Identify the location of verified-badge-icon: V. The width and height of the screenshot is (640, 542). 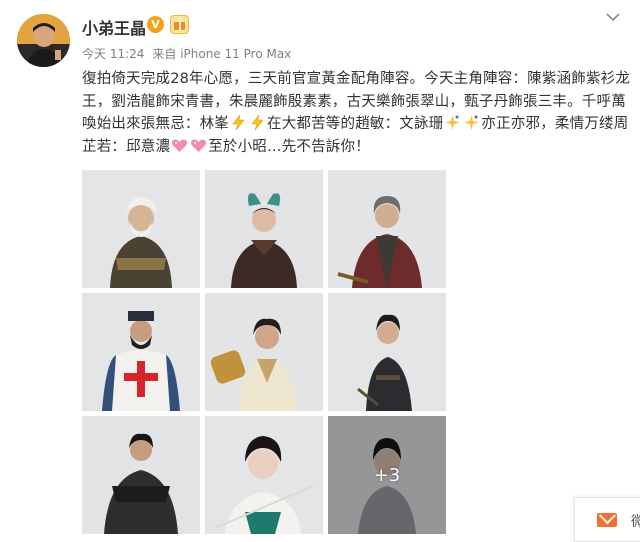
(155, 24).